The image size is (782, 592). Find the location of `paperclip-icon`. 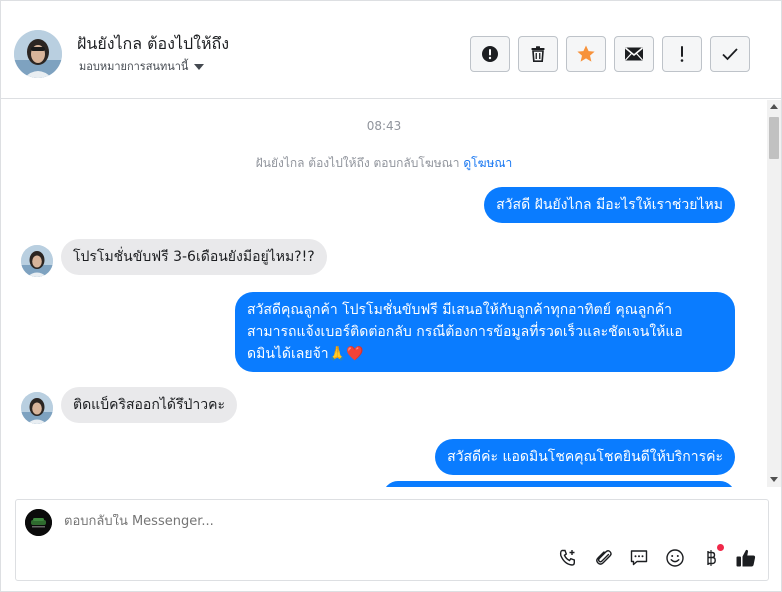

paperclip-icon is located at coordinates (604, 557).